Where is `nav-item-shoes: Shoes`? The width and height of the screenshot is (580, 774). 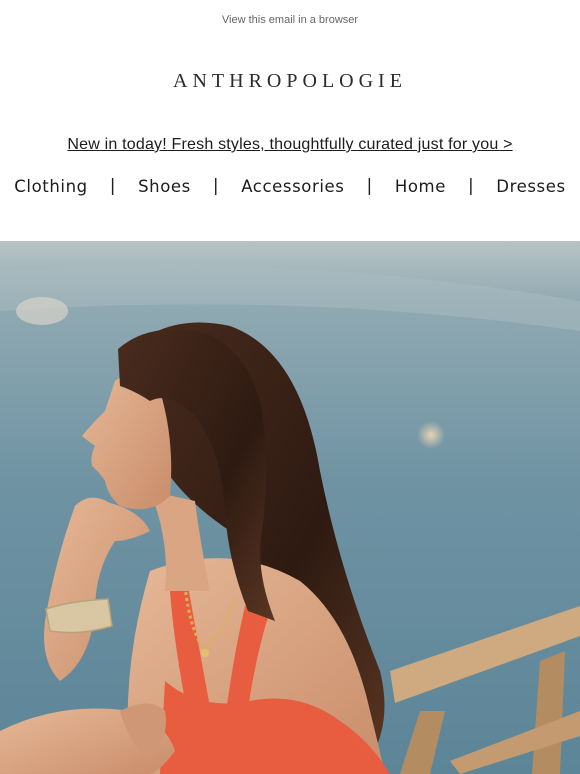 nav-item-shoes: Shoes is located at coordinates (164, 186).